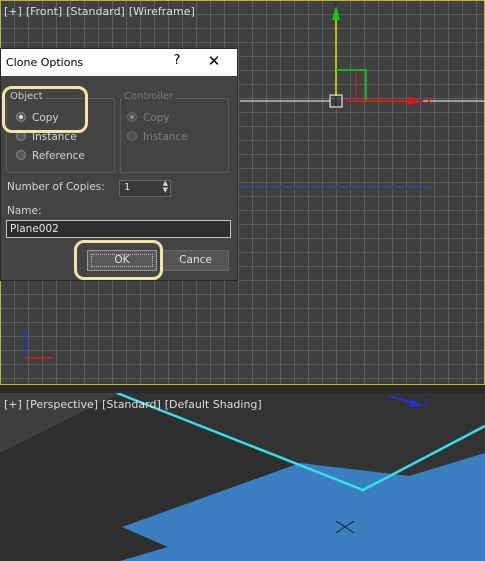 The height and width of the screenshot is (561, 485). I want to click on object-instance-radio: Instance, so click(46, 137).